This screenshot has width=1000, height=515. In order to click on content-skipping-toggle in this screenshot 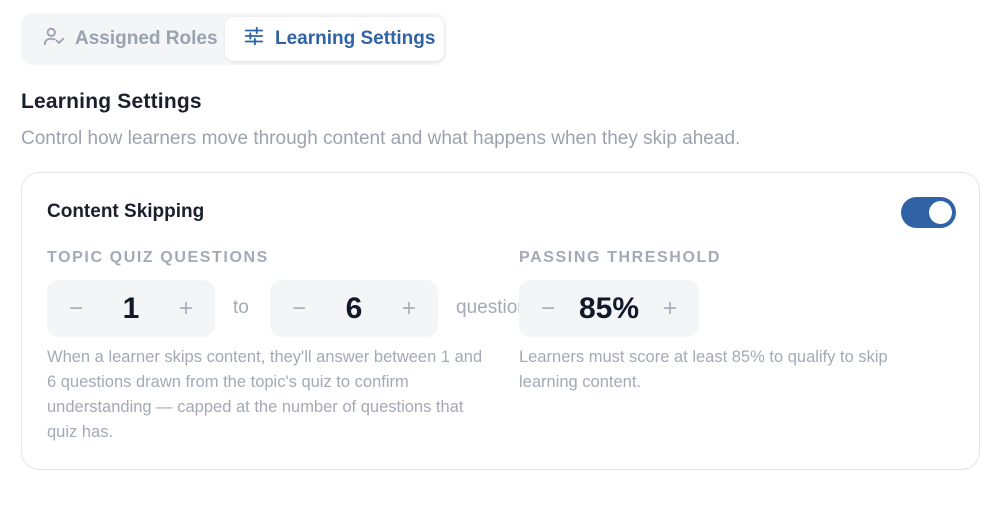, I will do `click(928, 212)`.